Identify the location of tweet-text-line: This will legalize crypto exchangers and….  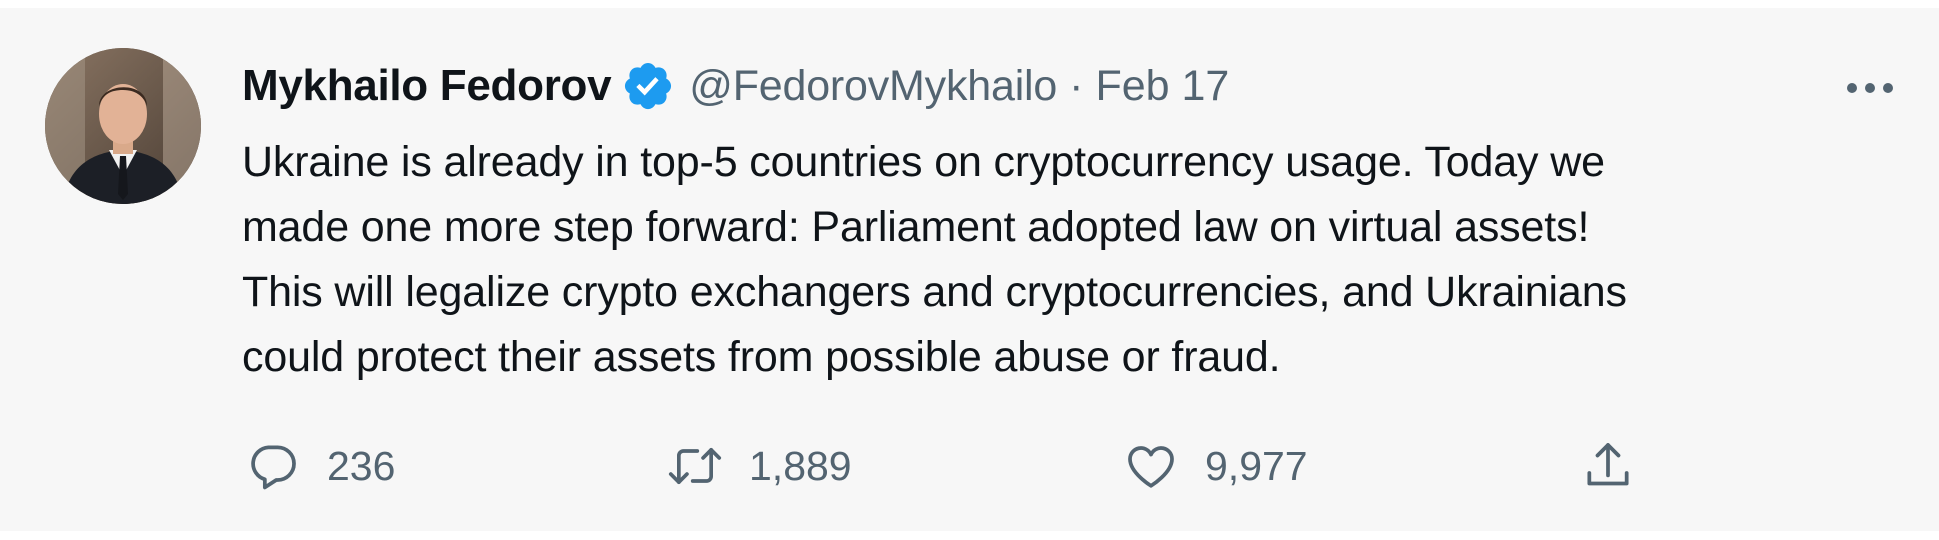
(934, 292).